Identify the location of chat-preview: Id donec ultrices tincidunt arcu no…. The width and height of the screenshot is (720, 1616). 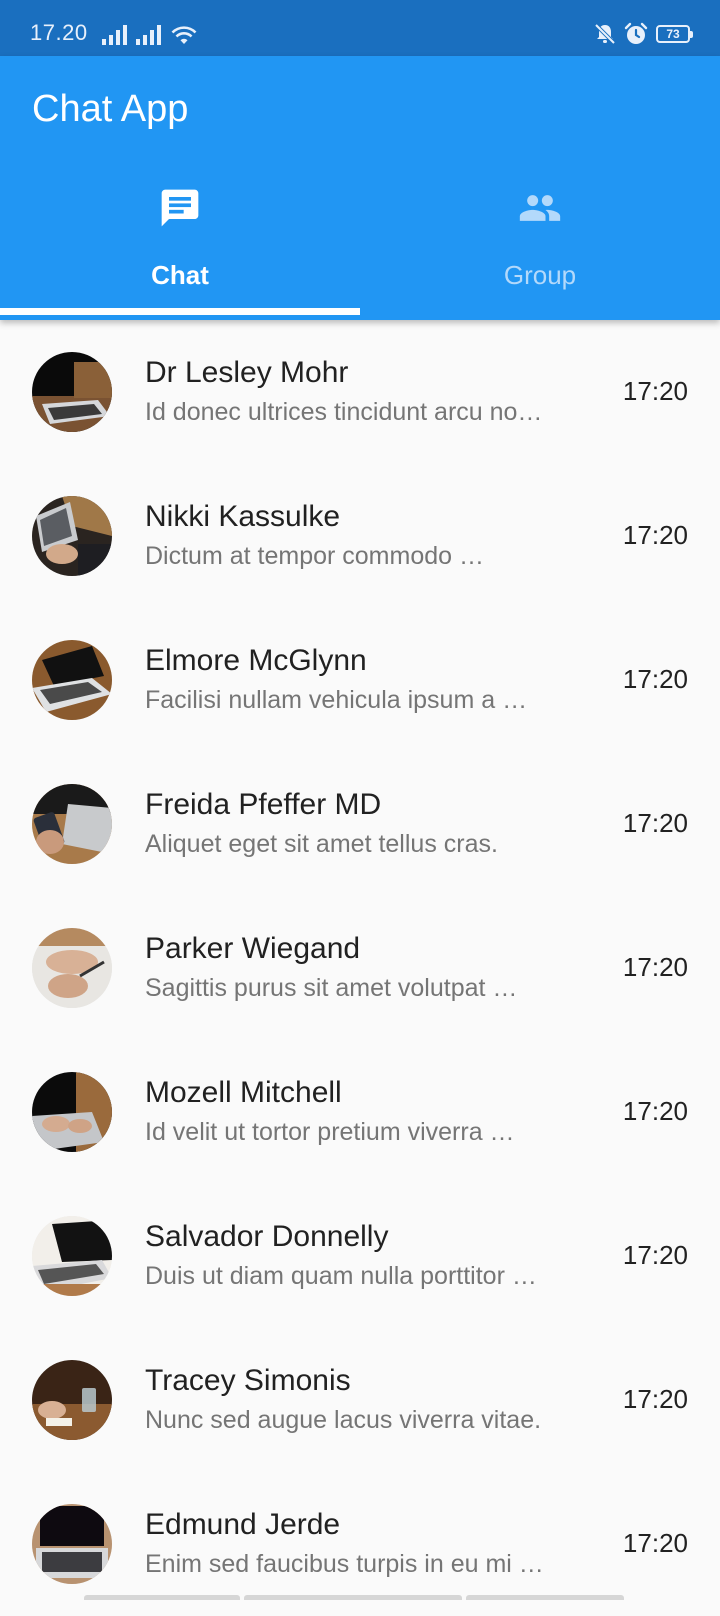
(344, 412).